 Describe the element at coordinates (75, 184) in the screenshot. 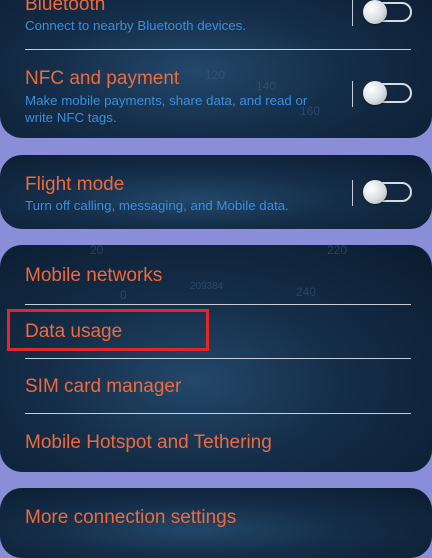

I see `flight-mode-title: Flight mode` at that location.